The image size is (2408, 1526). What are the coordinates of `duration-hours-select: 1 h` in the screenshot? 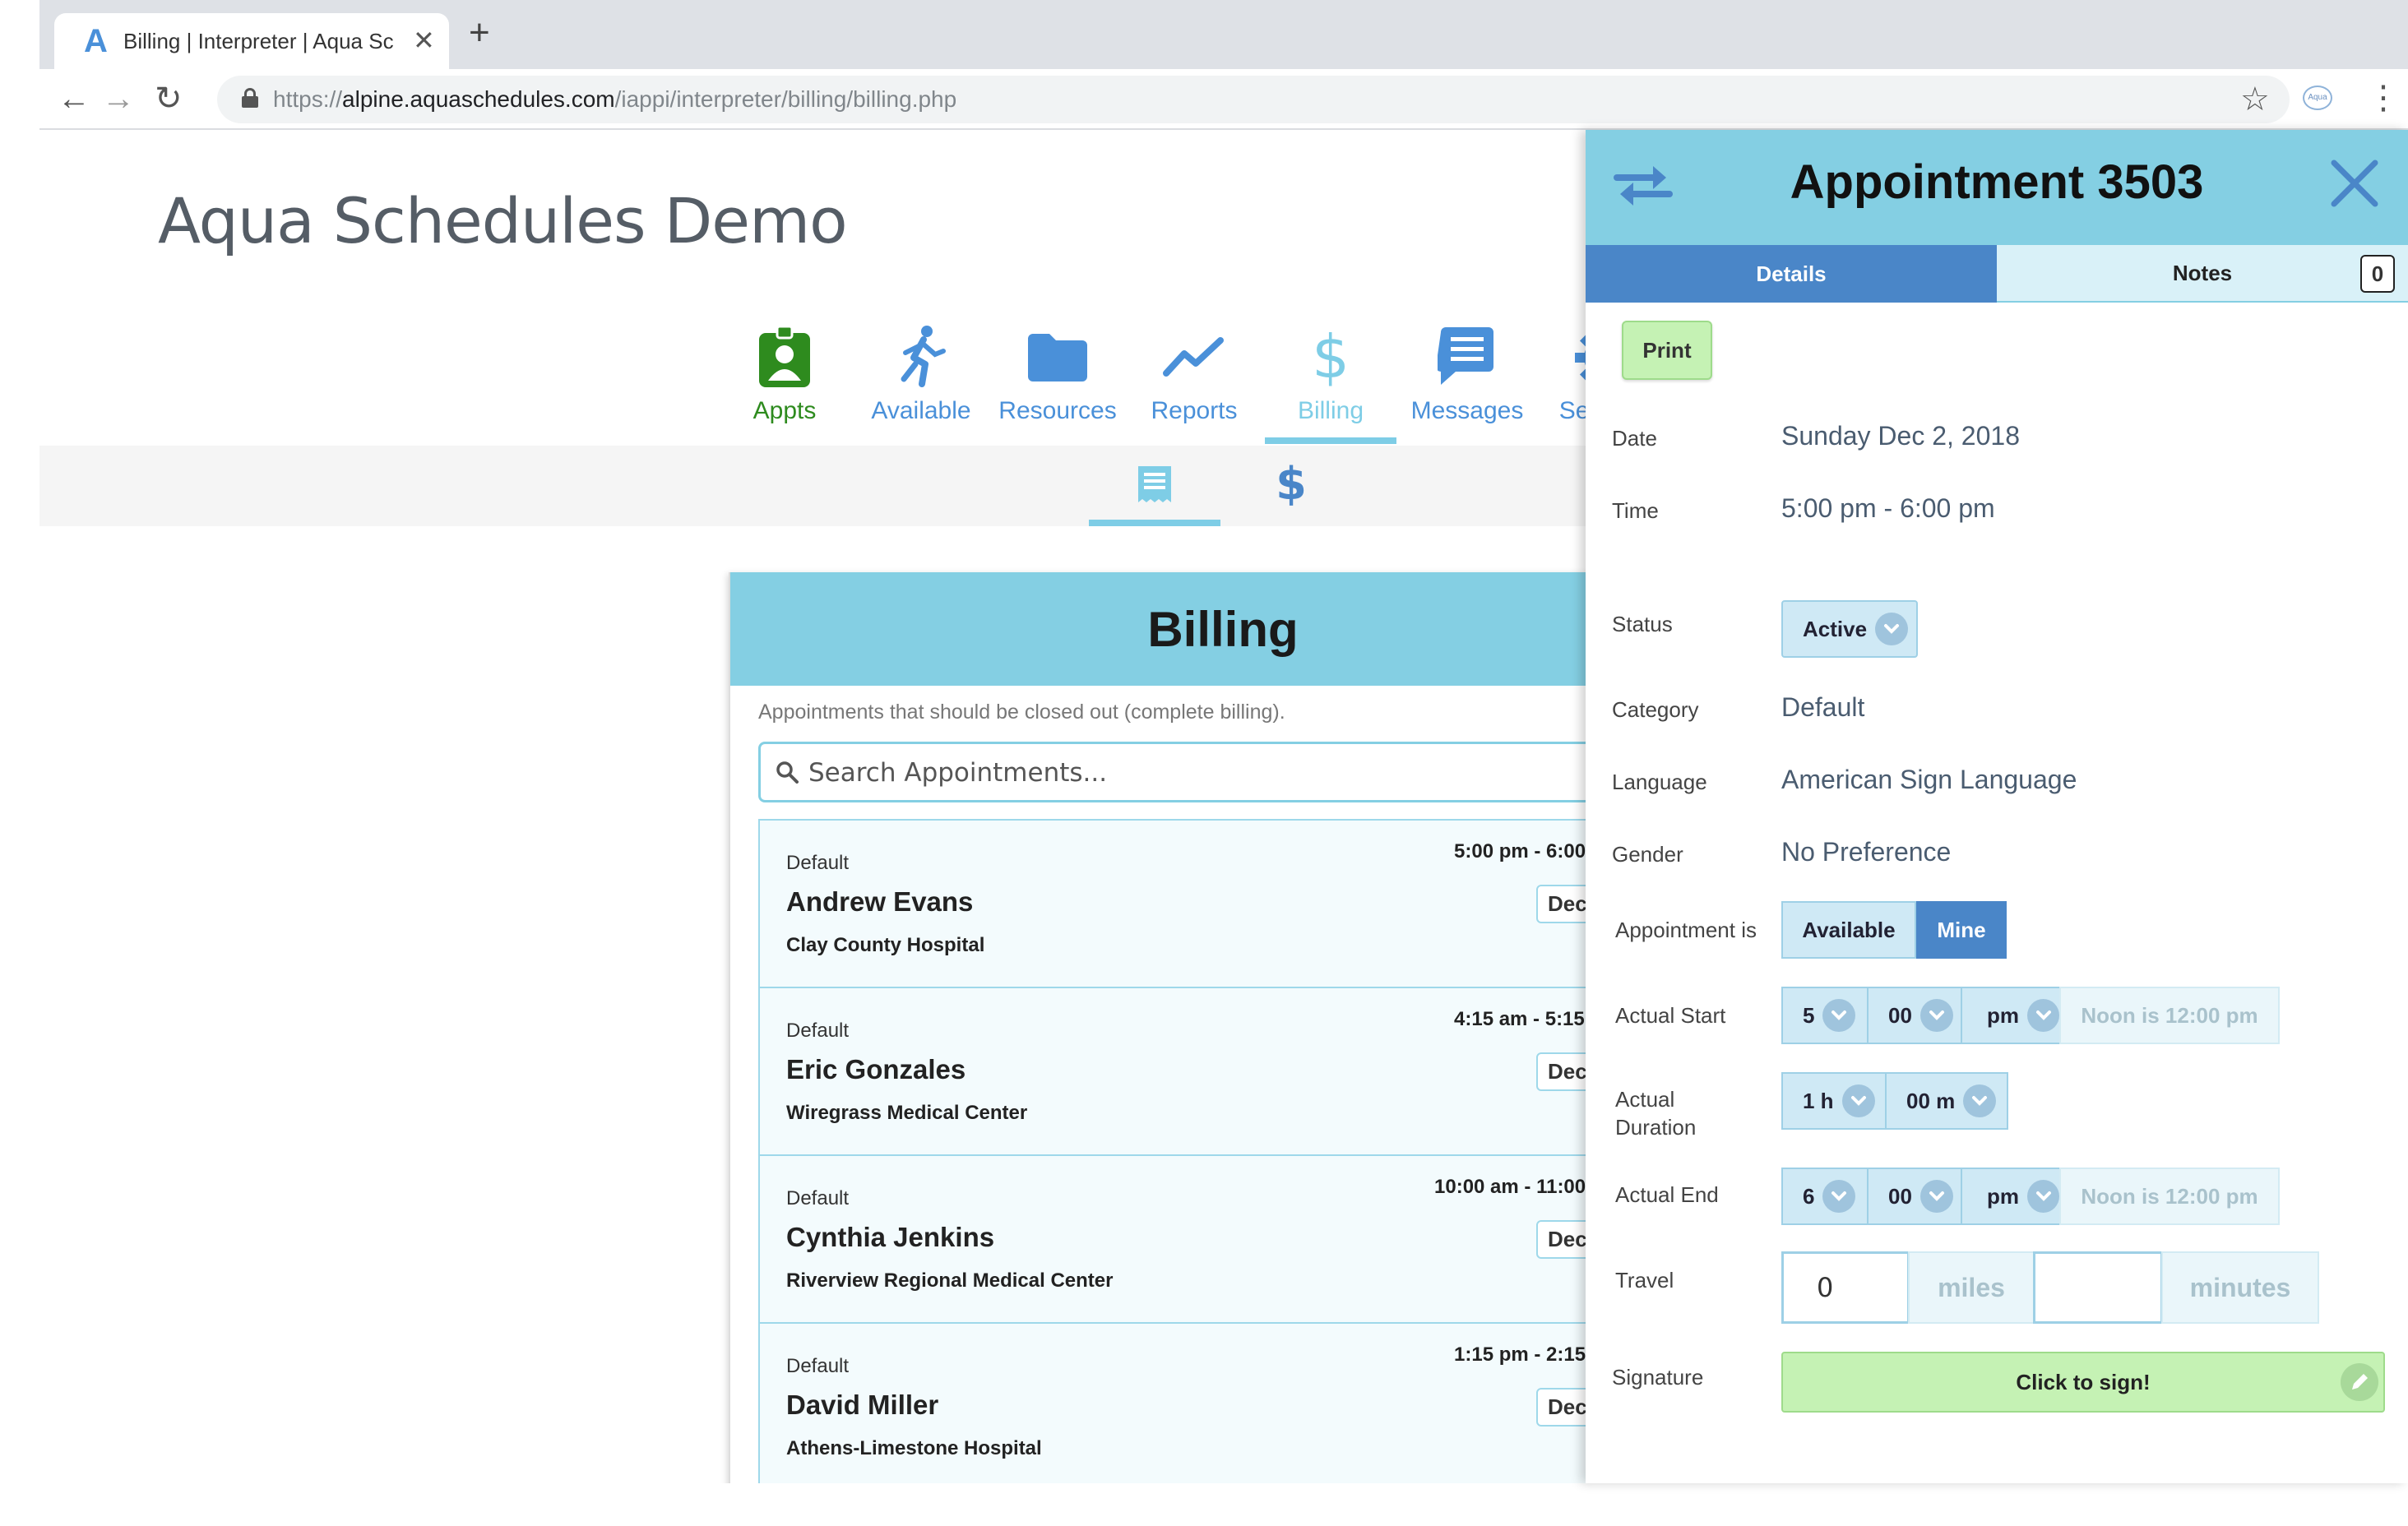 It's located at (1834, 1101).